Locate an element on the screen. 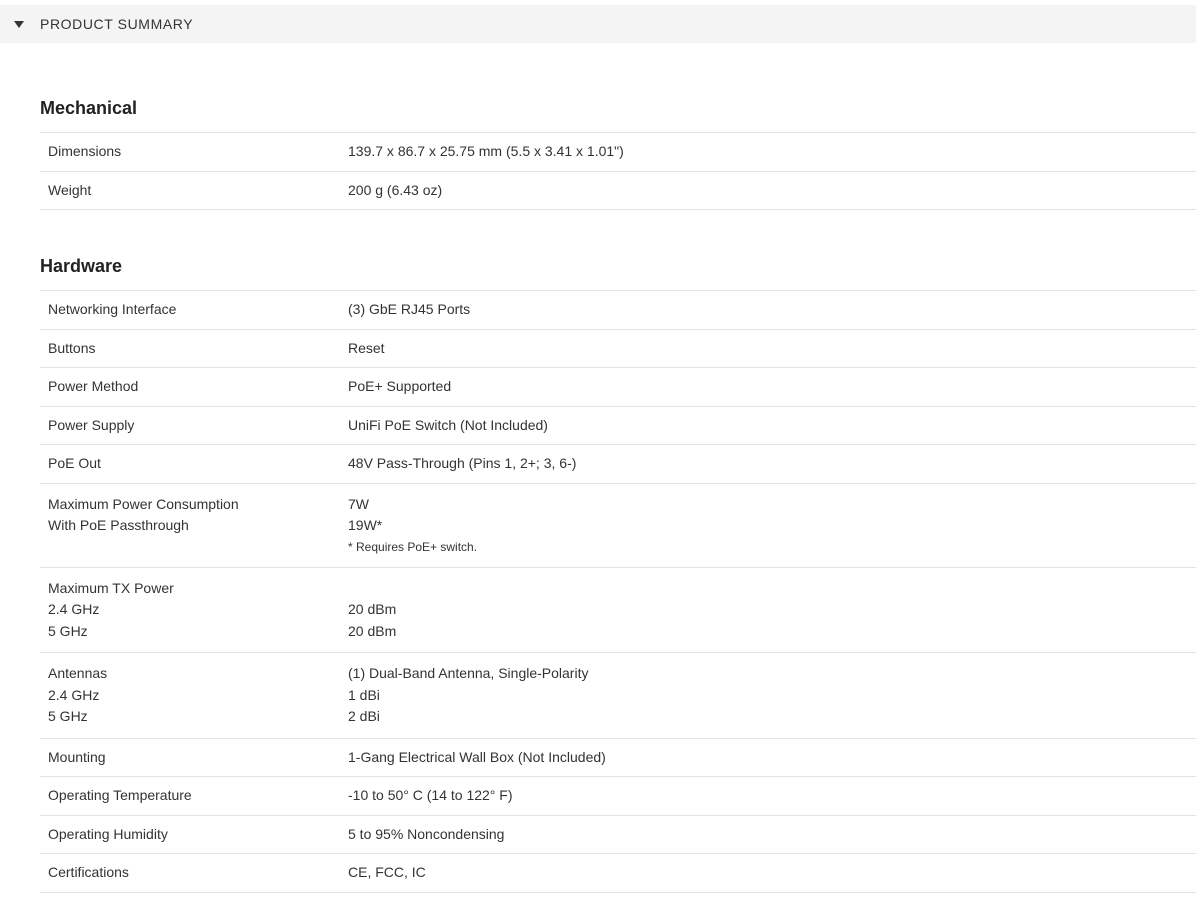  product-summary-toggle: PRODUCT SUMMARY is located at coordinates (598, 24).